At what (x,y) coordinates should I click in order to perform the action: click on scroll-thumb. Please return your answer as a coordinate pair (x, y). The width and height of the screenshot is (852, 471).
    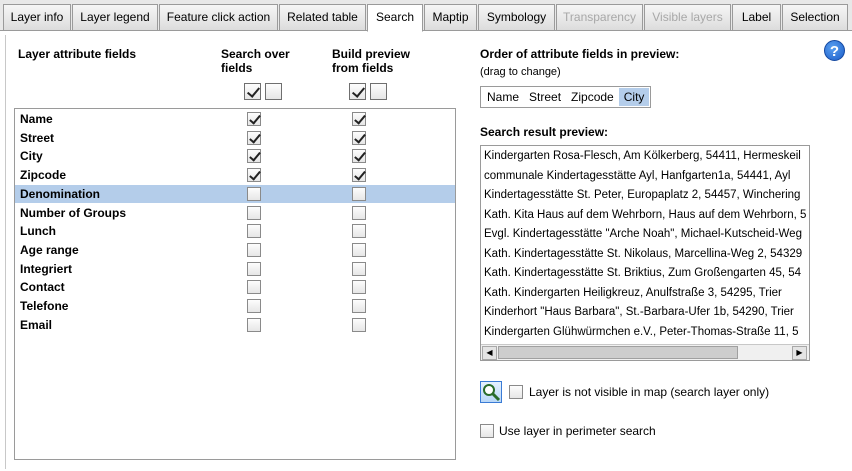
    Looking at the image, I should click on (618, 352).